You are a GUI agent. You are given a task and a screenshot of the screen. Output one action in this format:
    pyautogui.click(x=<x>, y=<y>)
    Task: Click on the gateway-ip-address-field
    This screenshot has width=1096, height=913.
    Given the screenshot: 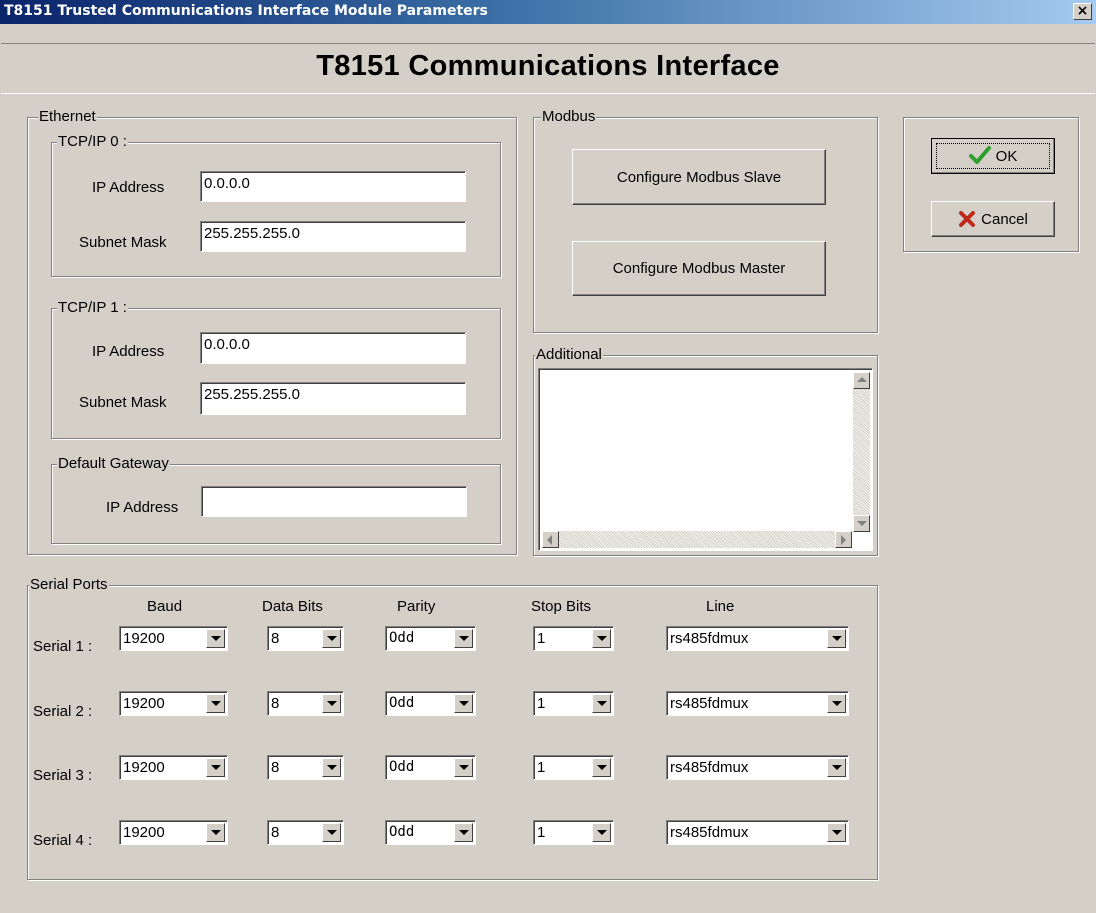 What is the action you would take?
    pyautogui.click(x=334, y=501)
    